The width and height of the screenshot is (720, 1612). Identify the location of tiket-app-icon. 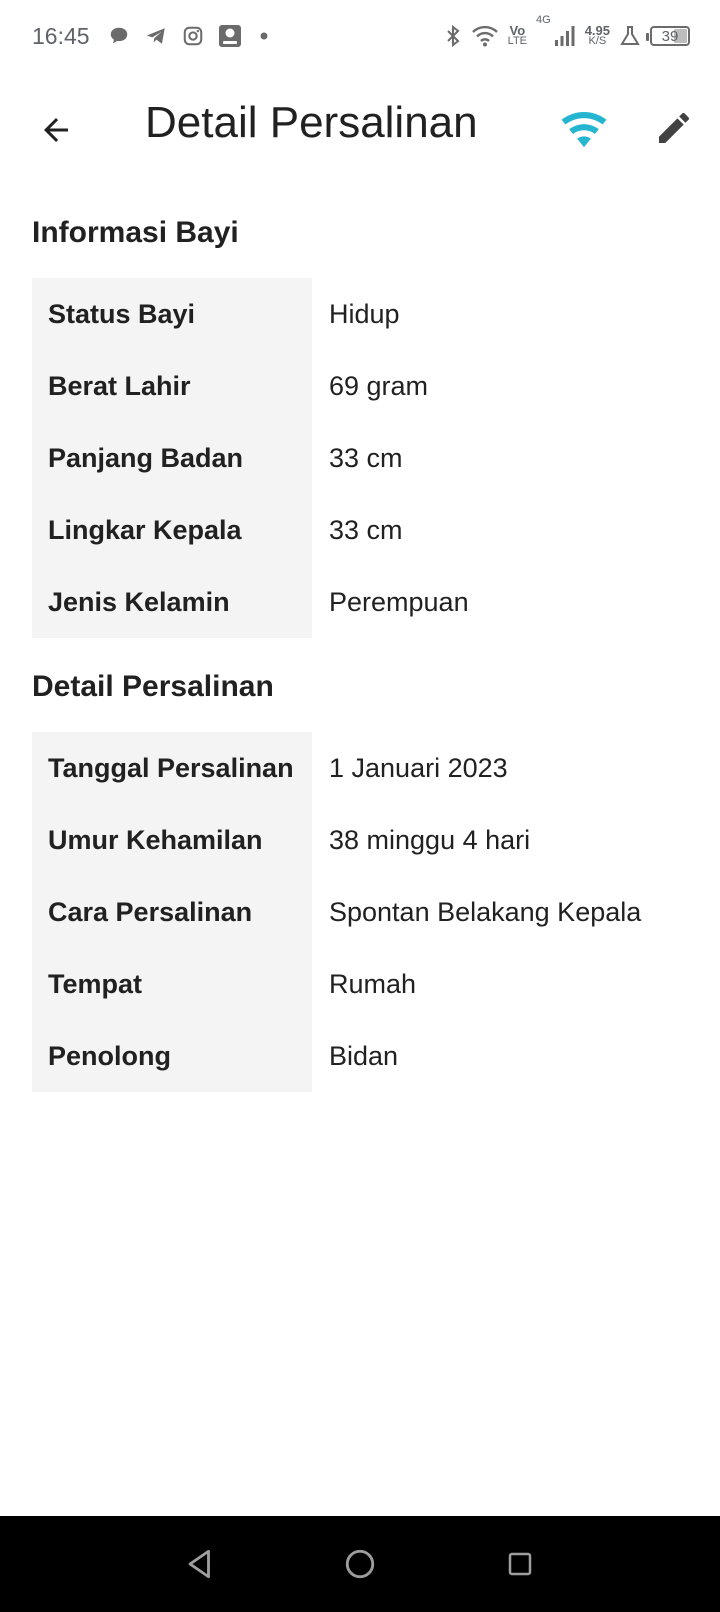
(230, 36).